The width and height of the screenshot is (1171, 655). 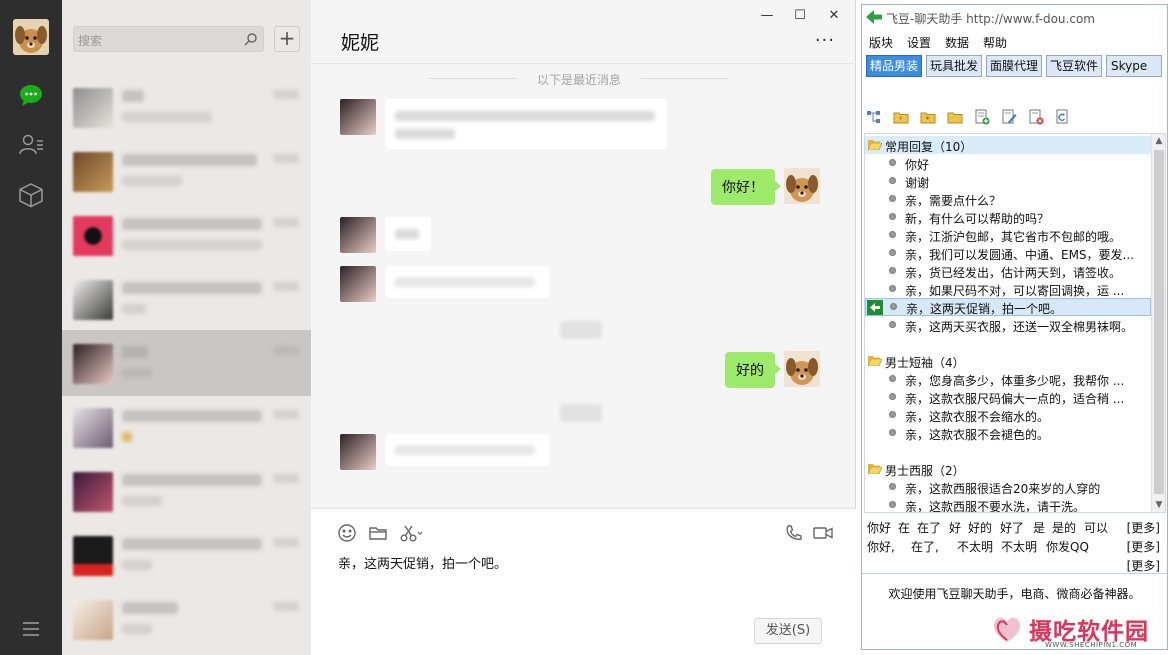 I want to click on conversation-avatar, so click(x=93, y=108).